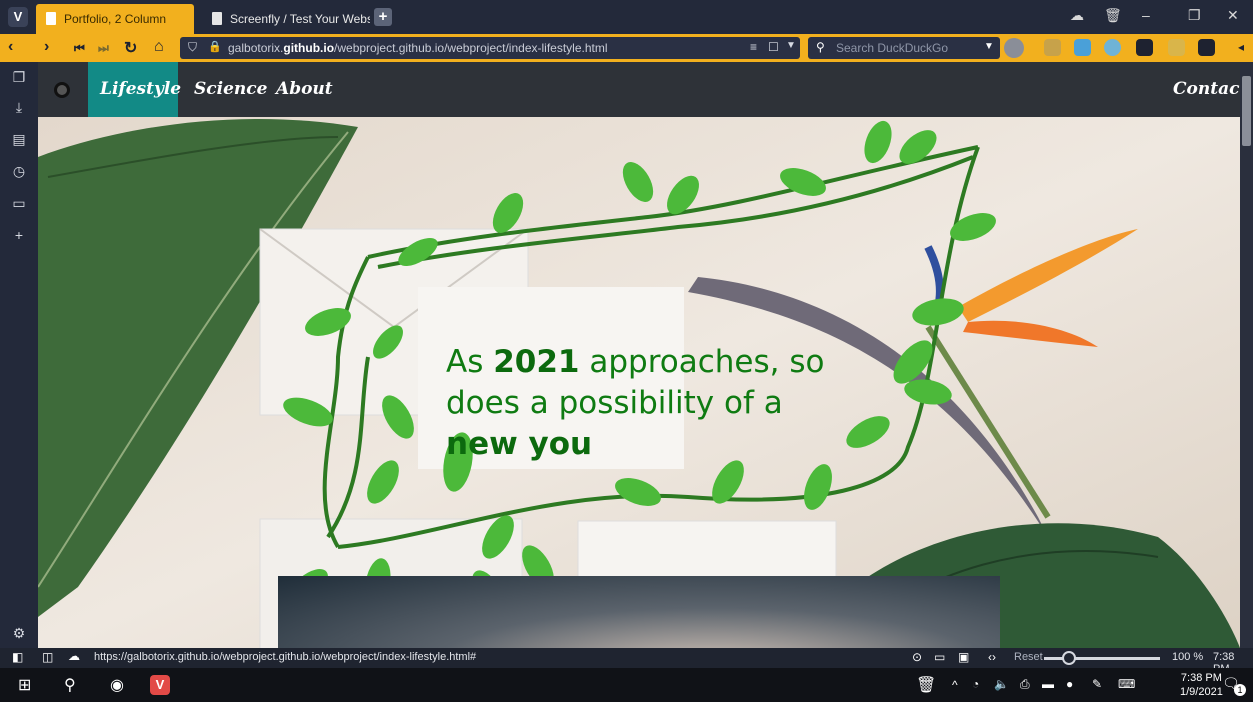 The height and width of the screenshot is (702, 1253). Describe the element at coordinates (1014, 48) in the screenshot. I see `profile-avatar` at that location.